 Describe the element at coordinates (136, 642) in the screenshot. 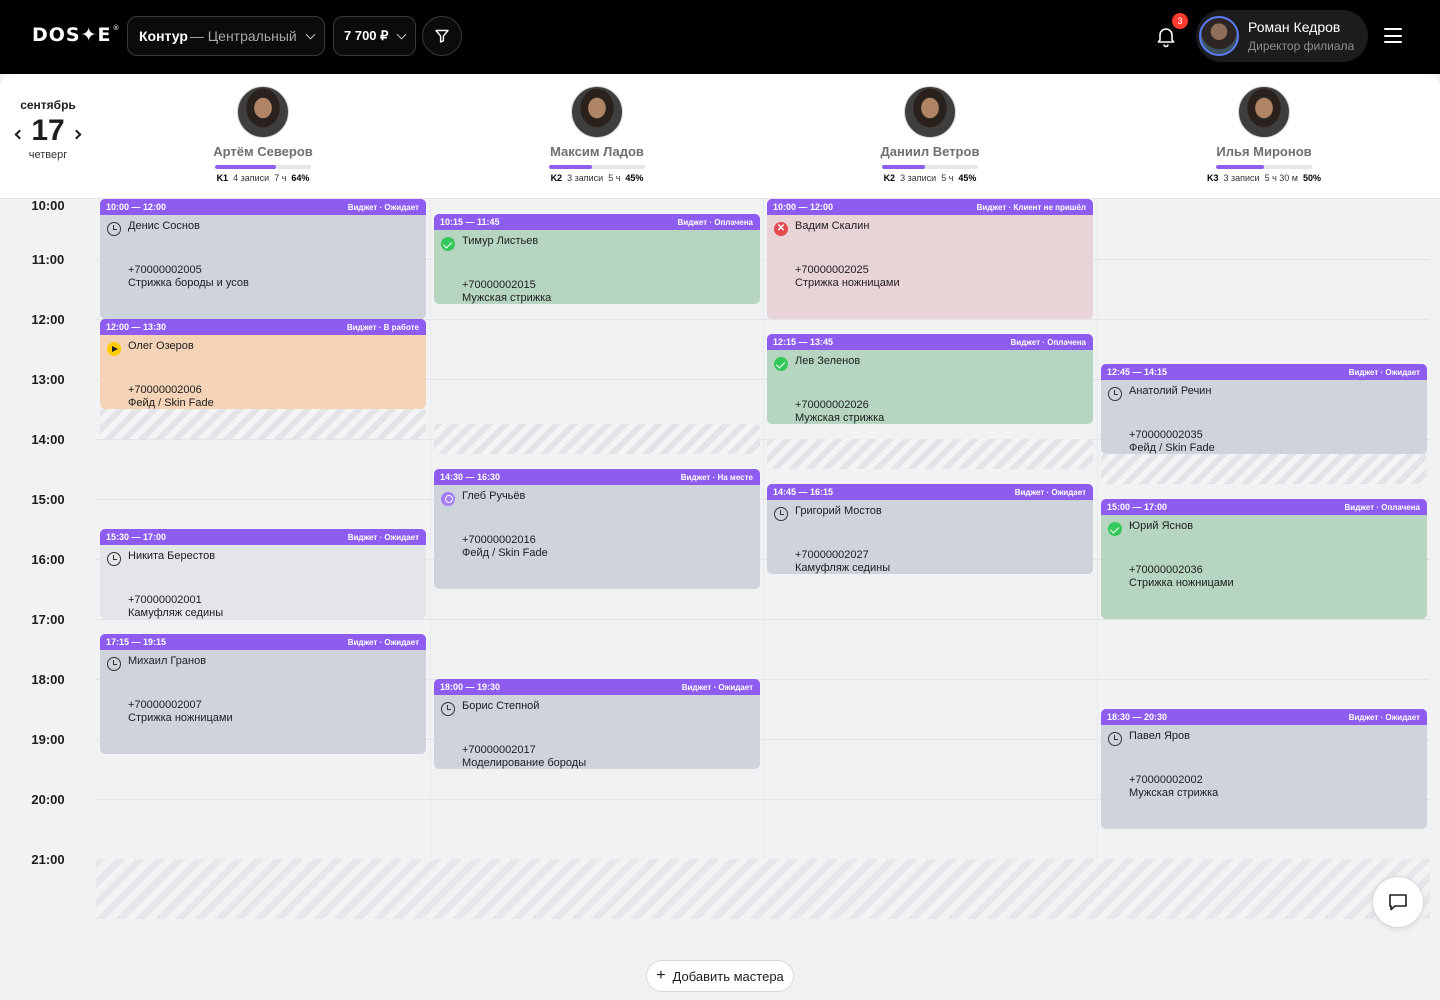

I see `appointment-time: 17:15 — 19:15` at that location.